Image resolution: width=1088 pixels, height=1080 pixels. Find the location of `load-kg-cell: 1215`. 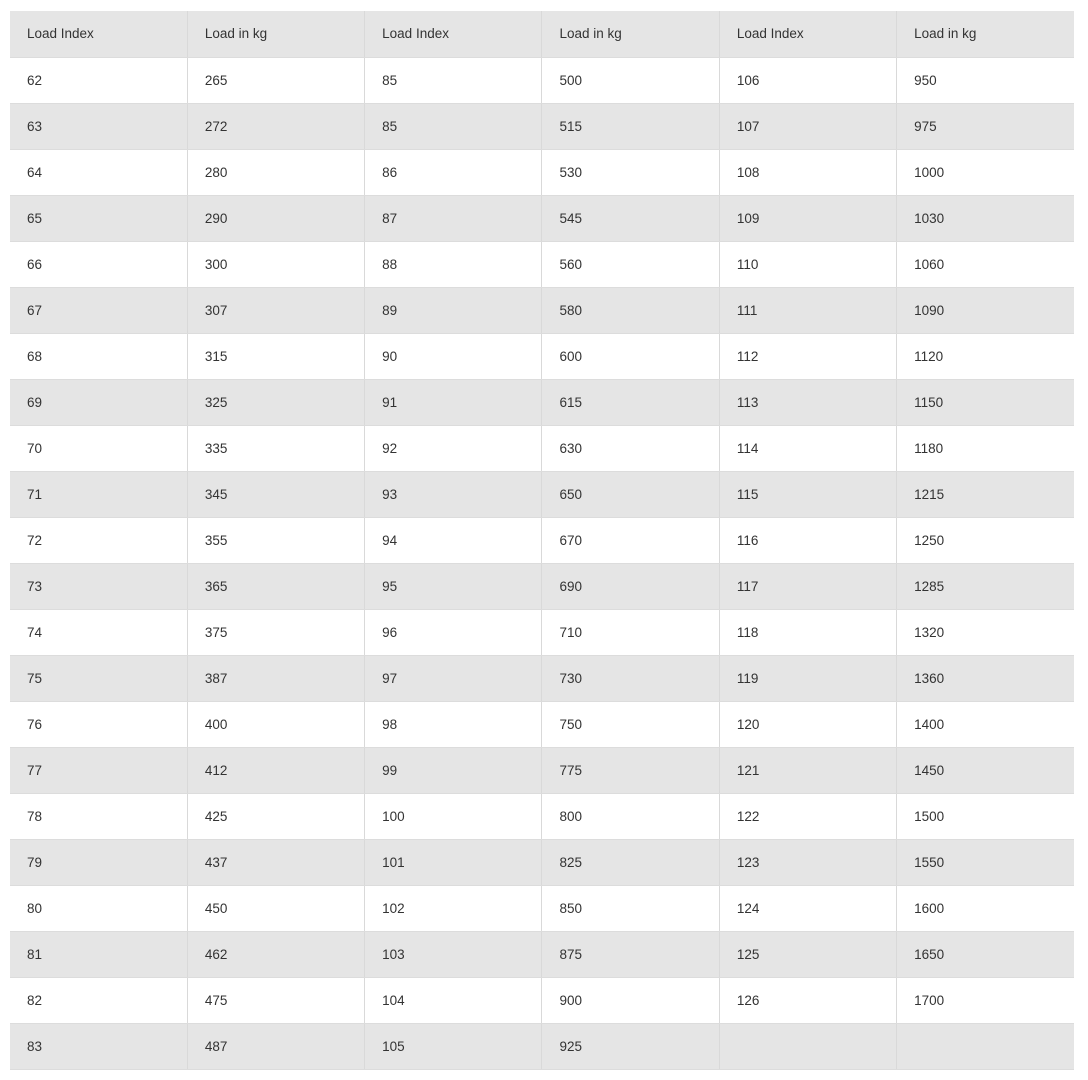

load-kg-cell: 1215 is located at coordinates (985, 494).